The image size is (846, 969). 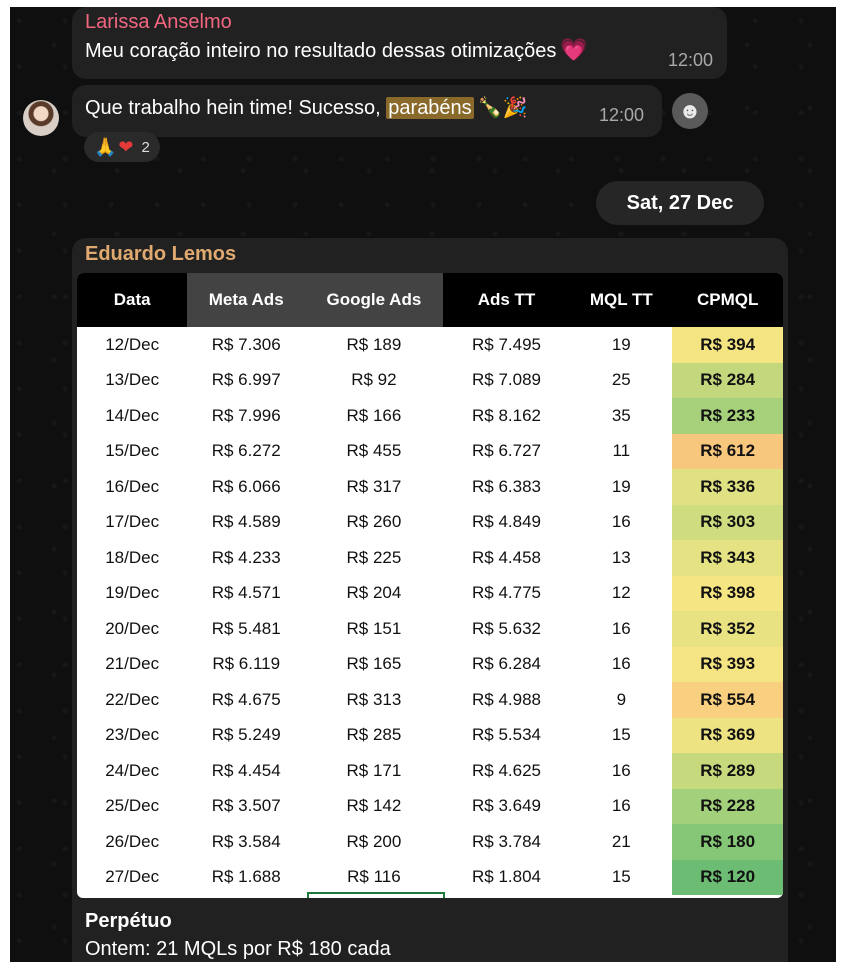 What do you see at coordinates (430, 487) in the screenshot?
I see `table-row: 16/Dec R$ 6.066 R$ 317 R$ 6.383 19 R$ 336` at bounding box center [430, 487].